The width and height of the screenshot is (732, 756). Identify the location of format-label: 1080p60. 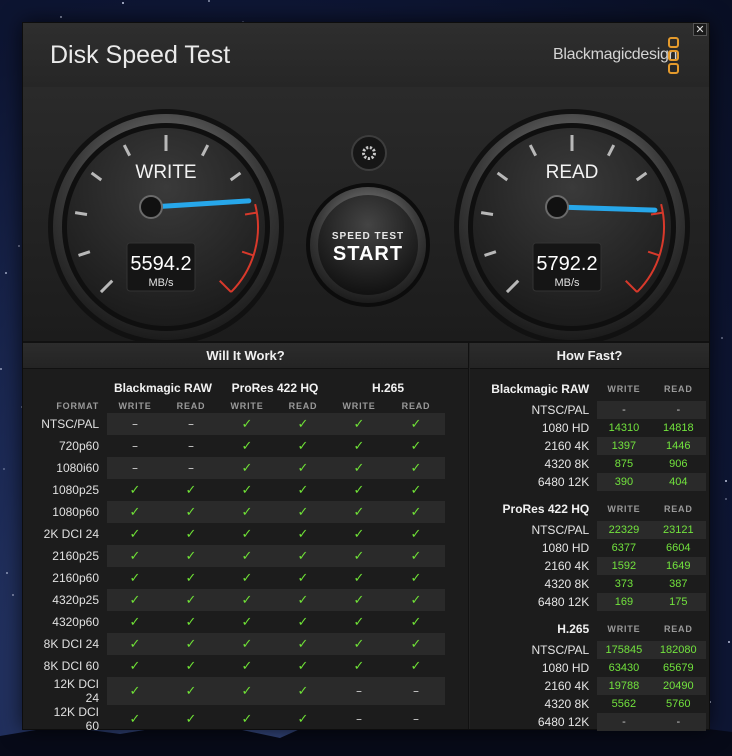
(75, 512).